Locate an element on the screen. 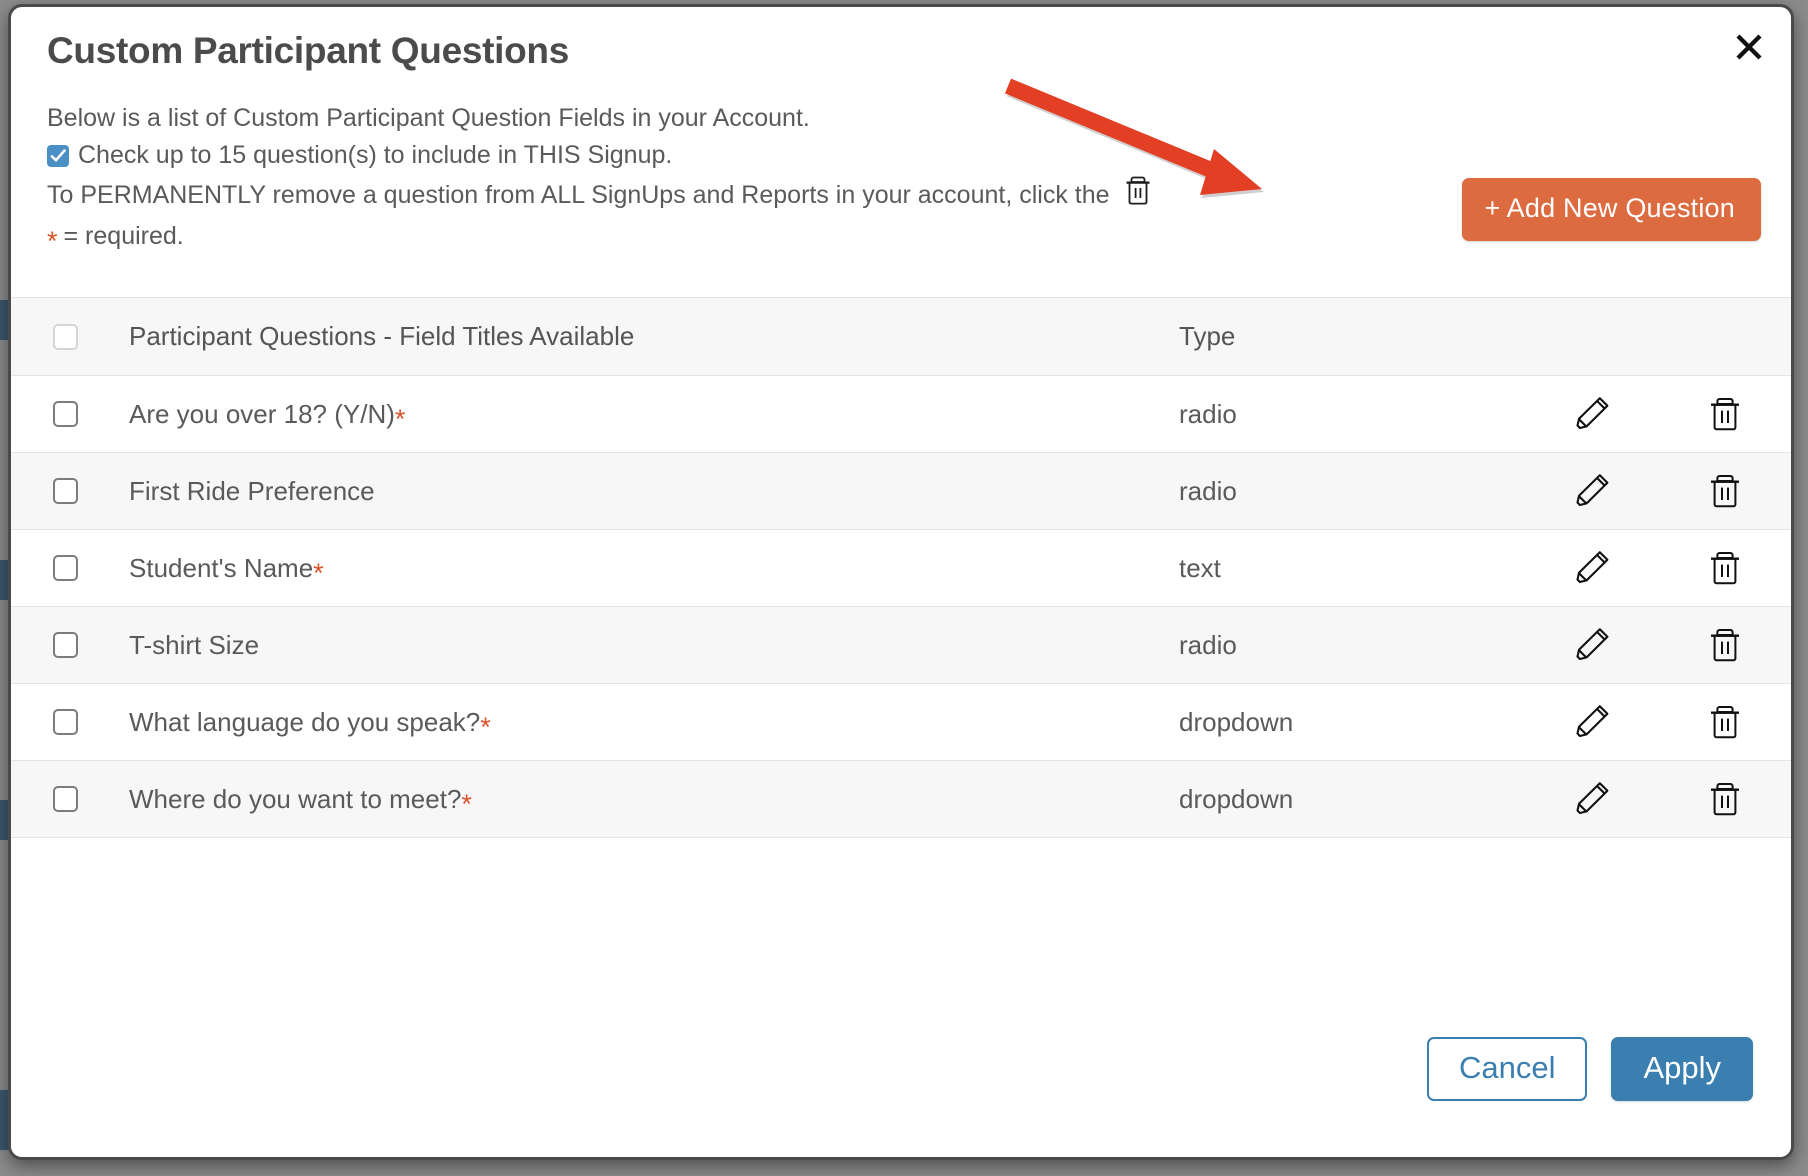 This screenshot has width=1808, height=1176. table-row: What language do you speak?* dropdown is located at coordinates (901, 723).